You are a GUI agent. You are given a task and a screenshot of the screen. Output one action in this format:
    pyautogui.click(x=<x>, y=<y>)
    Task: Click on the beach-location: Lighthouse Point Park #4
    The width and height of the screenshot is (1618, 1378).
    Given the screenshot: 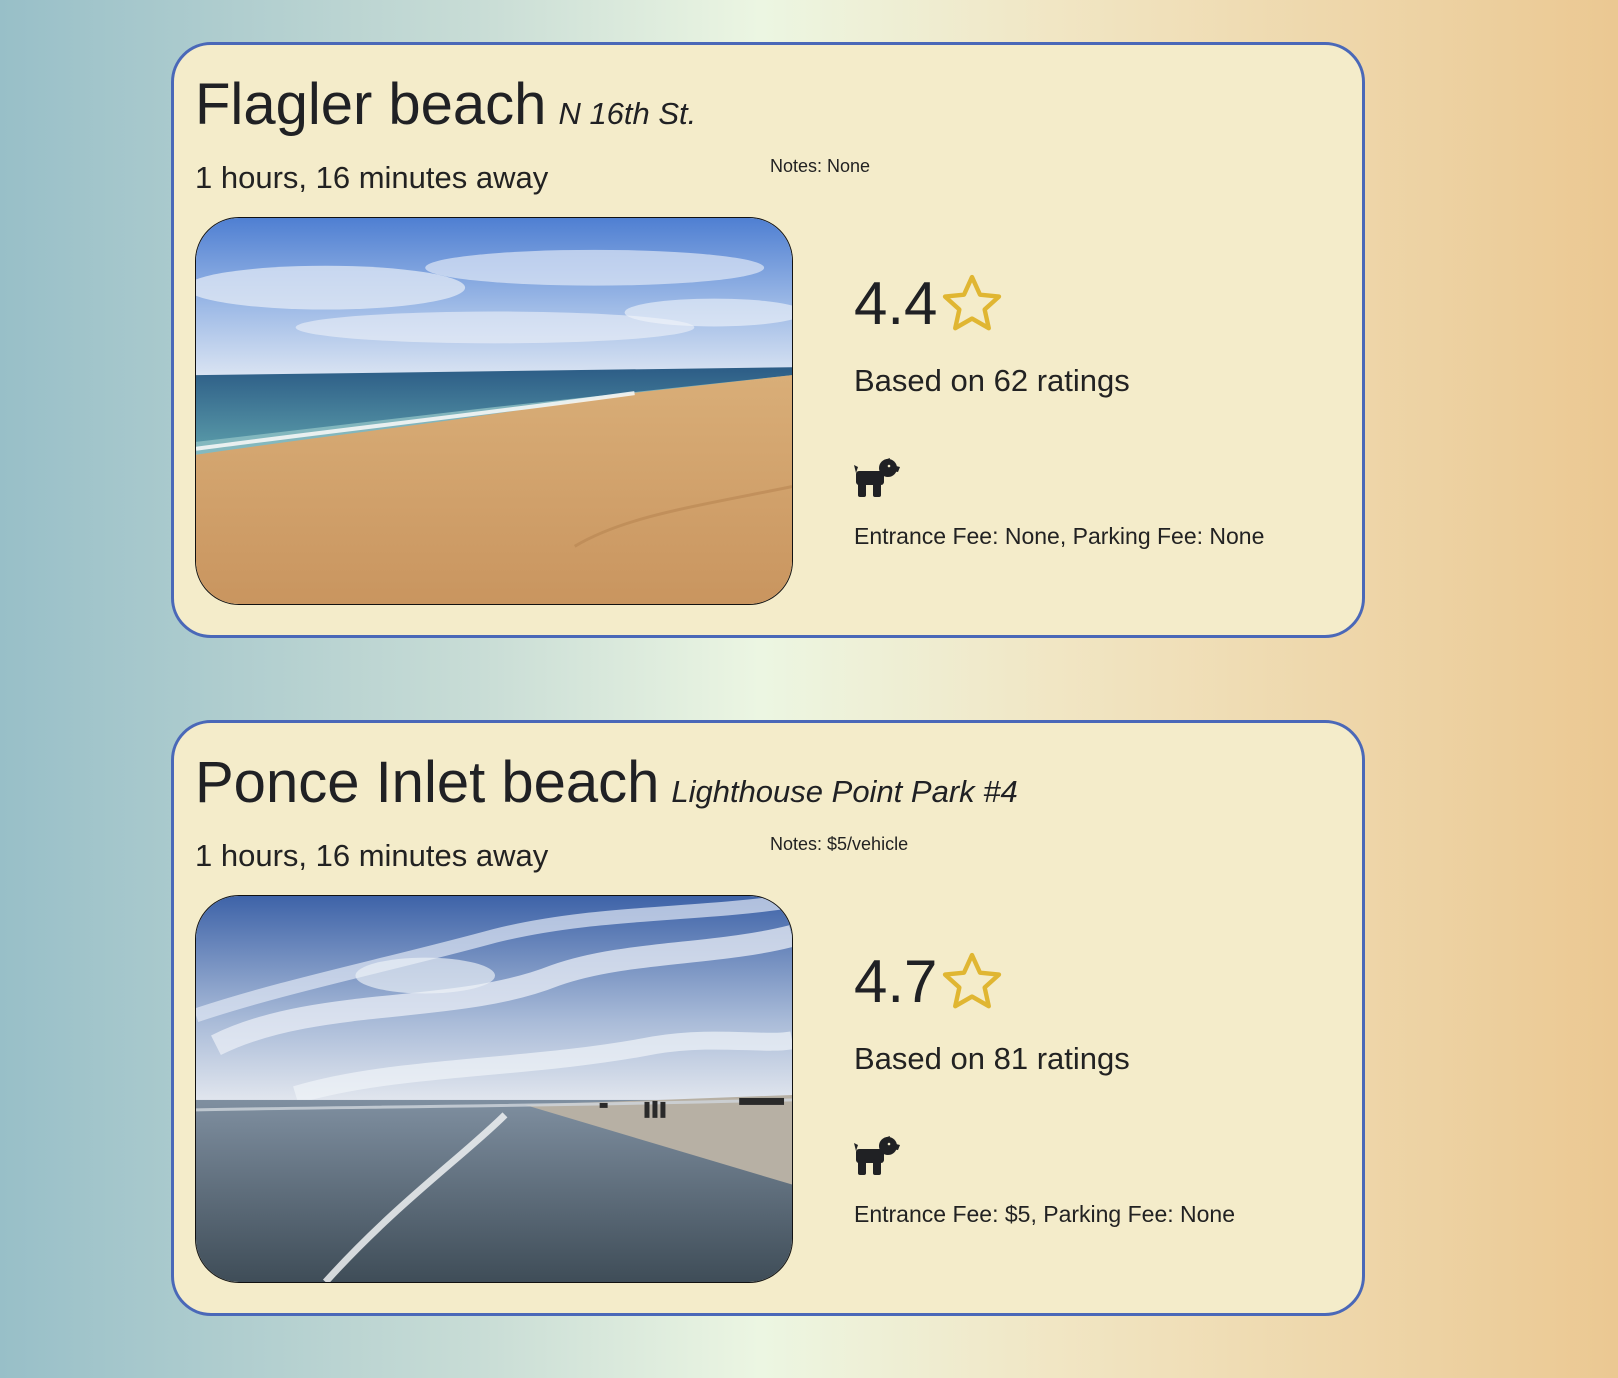 What is the action you would take?
    pyautogui.click(x=844, y=791)
    